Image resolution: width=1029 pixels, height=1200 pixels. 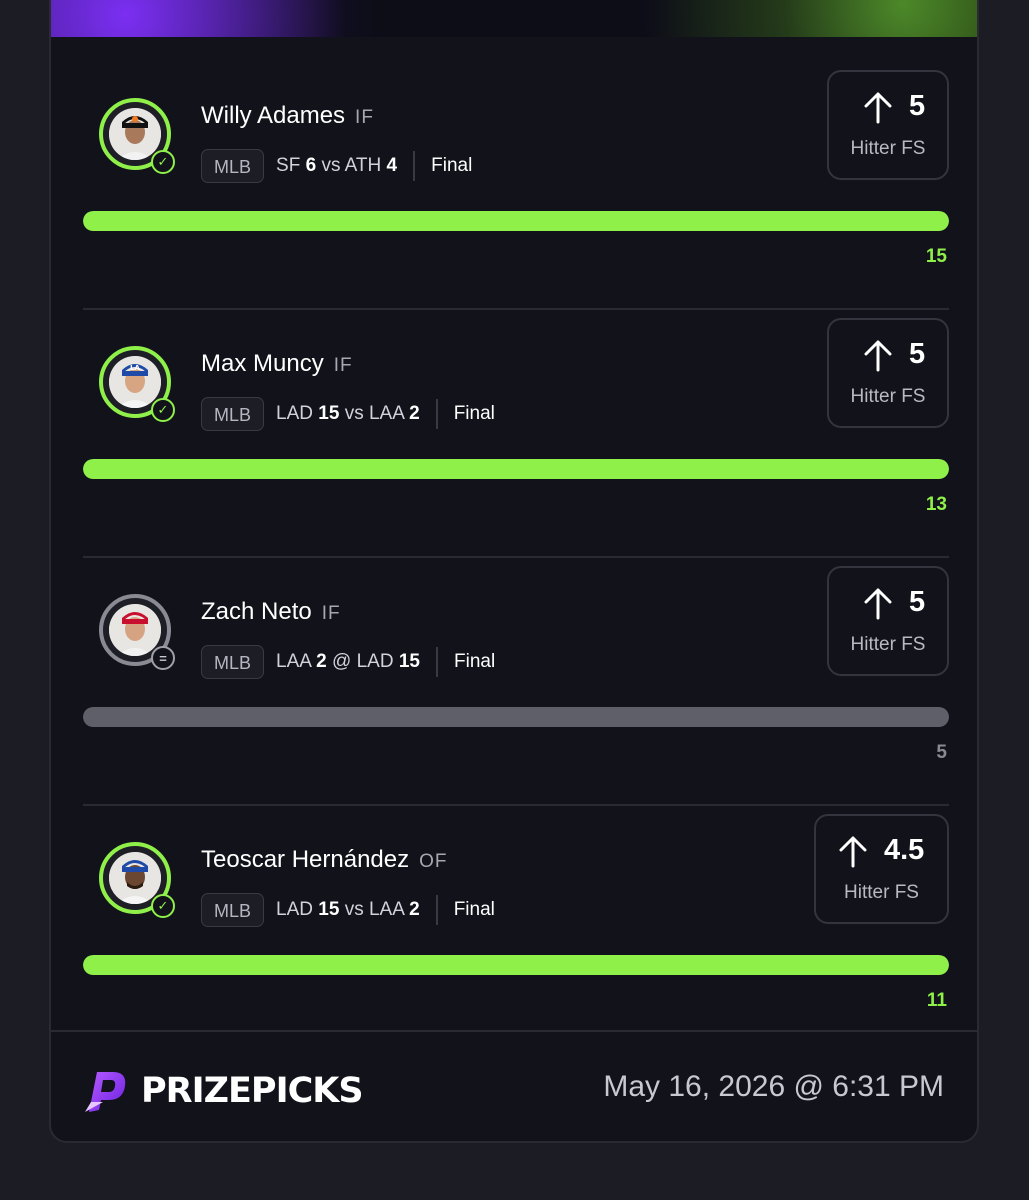 What do you see at coordinates (363, 165) in the screenshot?
I see `team-b: ATH` at bounding box center [363, 165].